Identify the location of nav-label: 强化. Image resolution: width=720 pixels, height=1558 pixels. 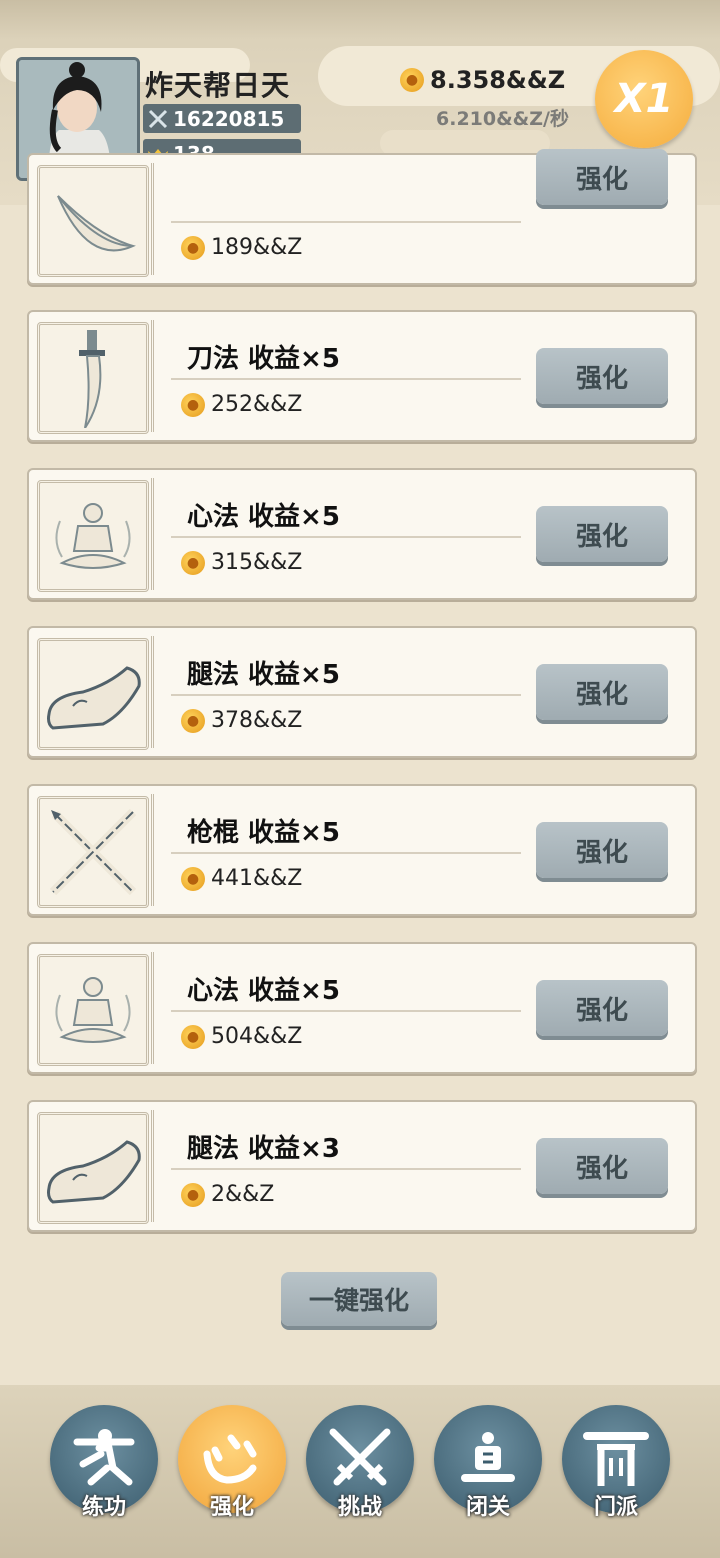
(231, 1507).